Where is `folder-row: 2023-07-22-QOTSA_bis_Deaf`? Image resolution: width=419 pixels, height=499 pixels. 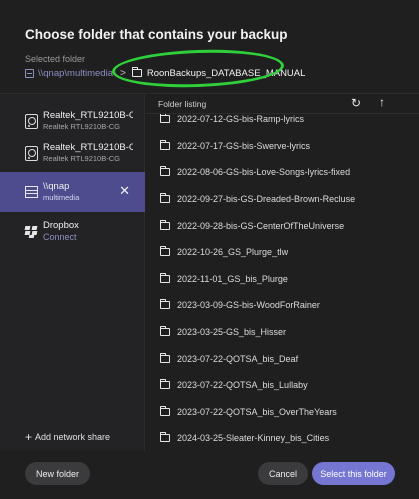 folder-row: 2023-07-22-QOTSA_bis_Deaf is located at coordinates (282, 358).